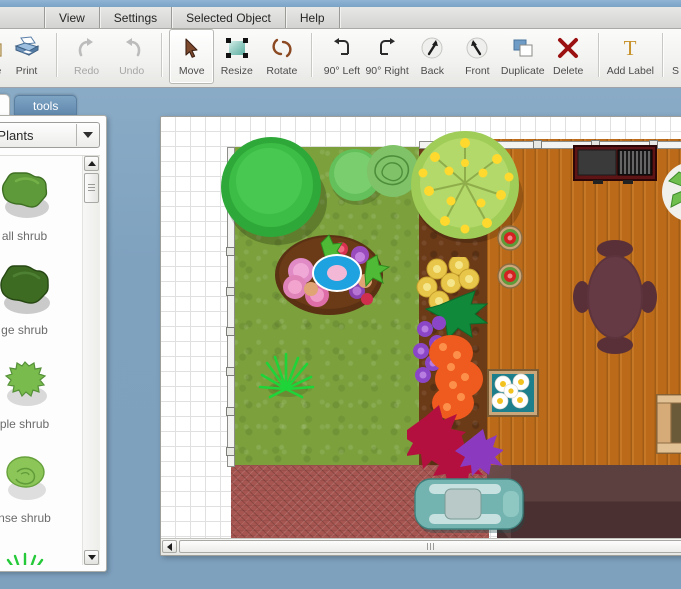  I want to click on toolbar-print-button: Print, so click(26, 56).